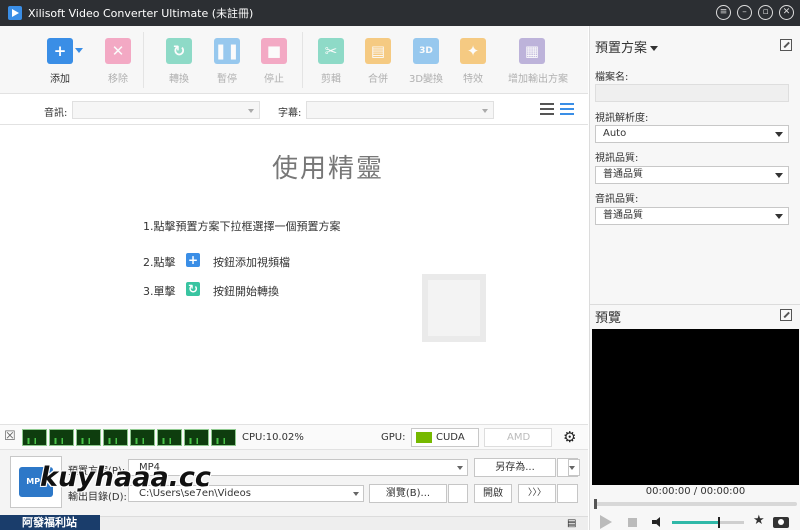 The width and height of the screenshot is (800, 530). Describe the element at coordinates (179, 61) in the screenshot. I see `convert-button: ↻ 轉換` at that location.